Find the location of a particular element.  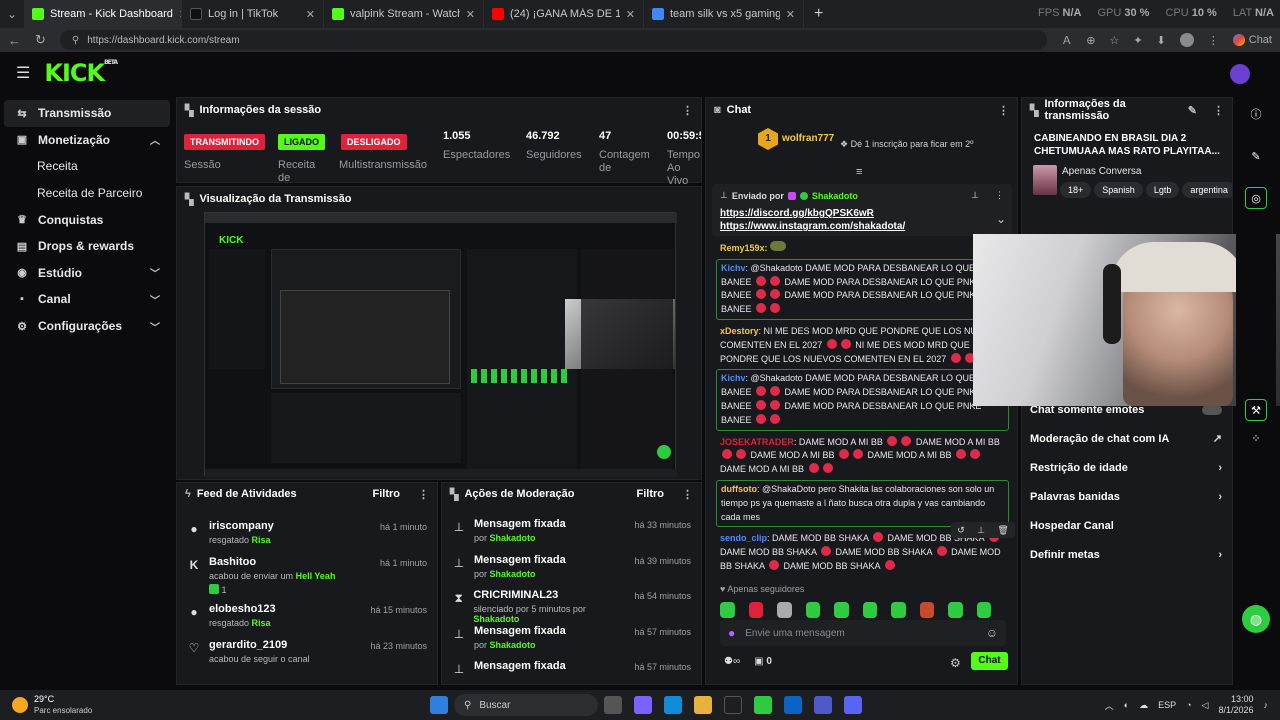

filter-button: Filtro is located at coordinates (651, 494).